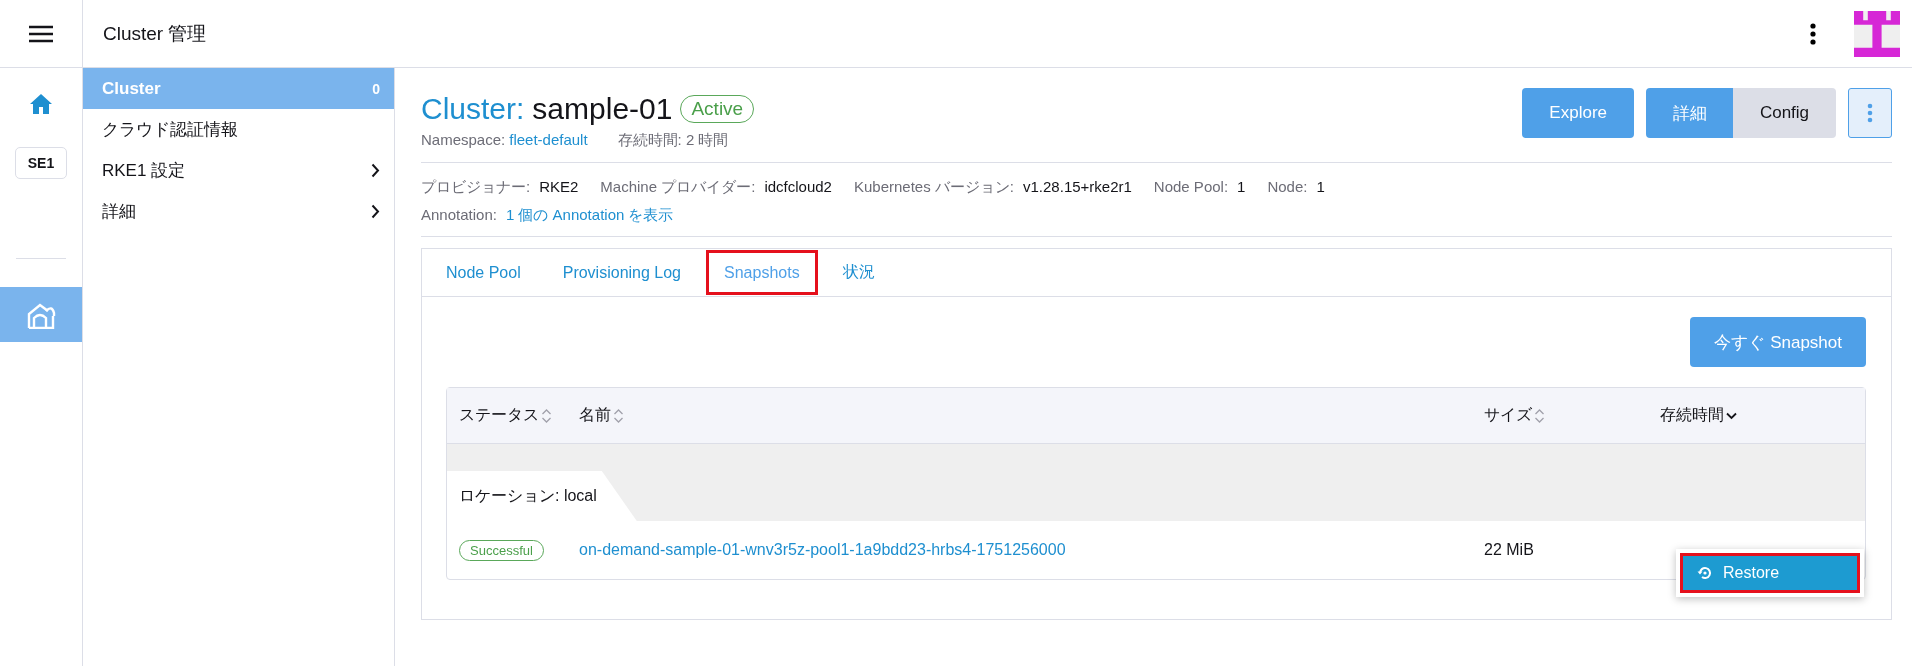 This screenshot has width=1912, height=666. What do you see at coordinates (1287, 186) in the screenshot?
I see `meta-label: Node:` at bounding box center [1287, 186].